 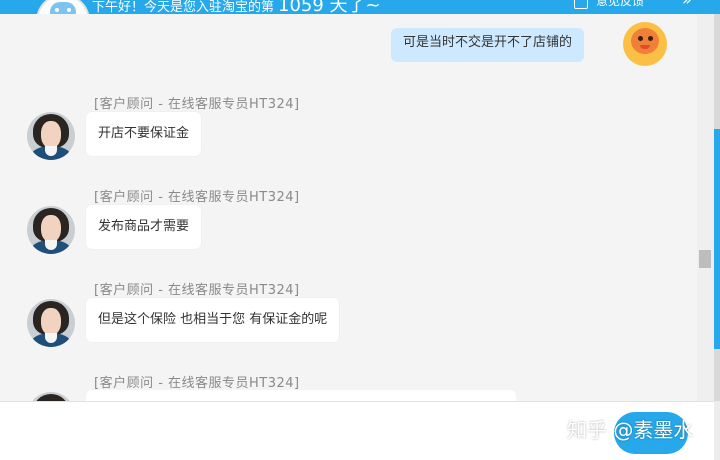 I want to click on side-panel-edge, so click(x=717, y=207).